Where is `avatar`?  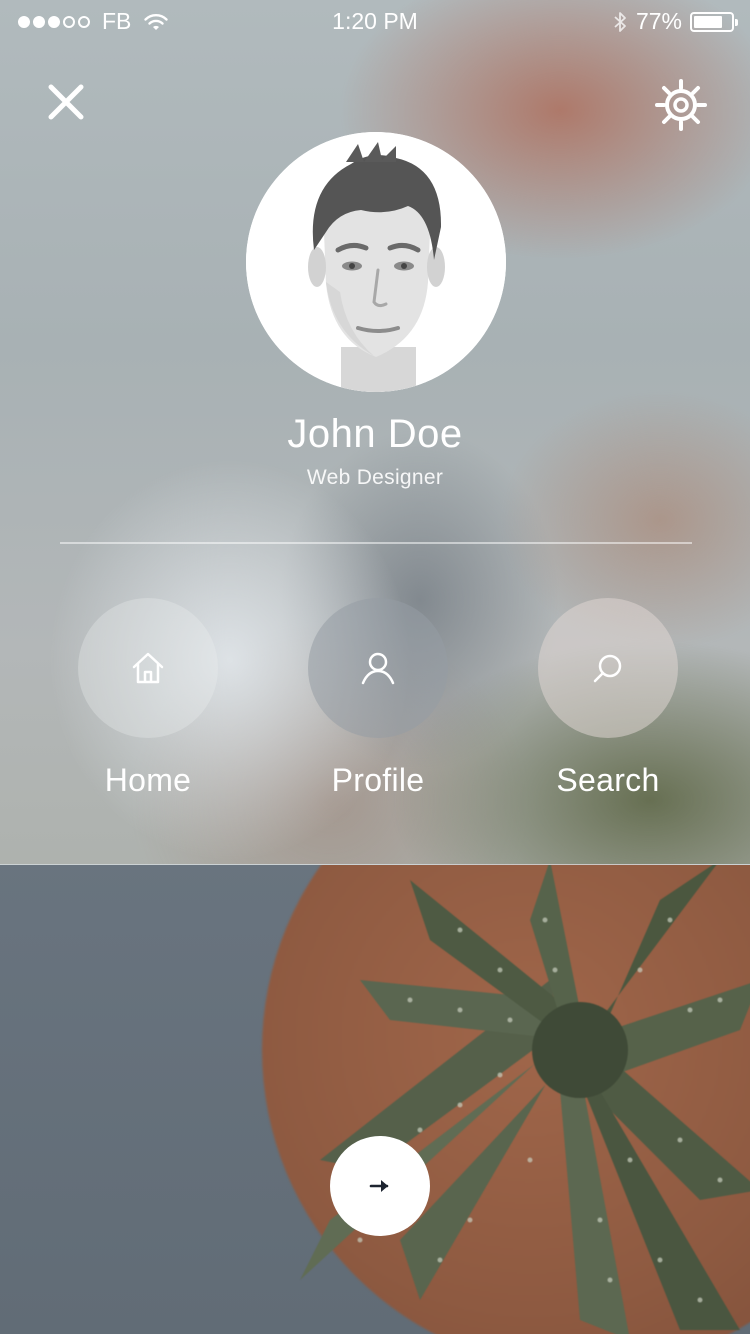 avatar is located at coordinates (376, 262).